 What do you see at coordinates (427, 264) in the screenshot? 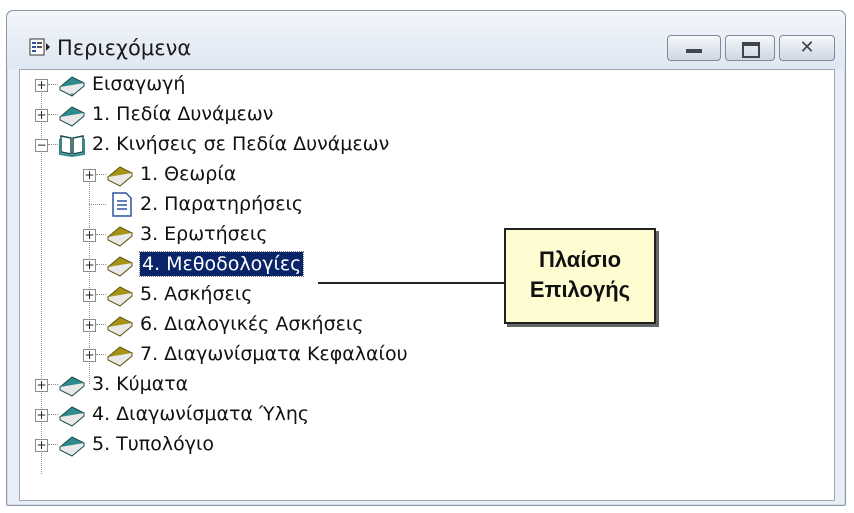
I see `tree-item-methodologies: + 4. Μεθοδολογίες` at bounding box center [427, 264].